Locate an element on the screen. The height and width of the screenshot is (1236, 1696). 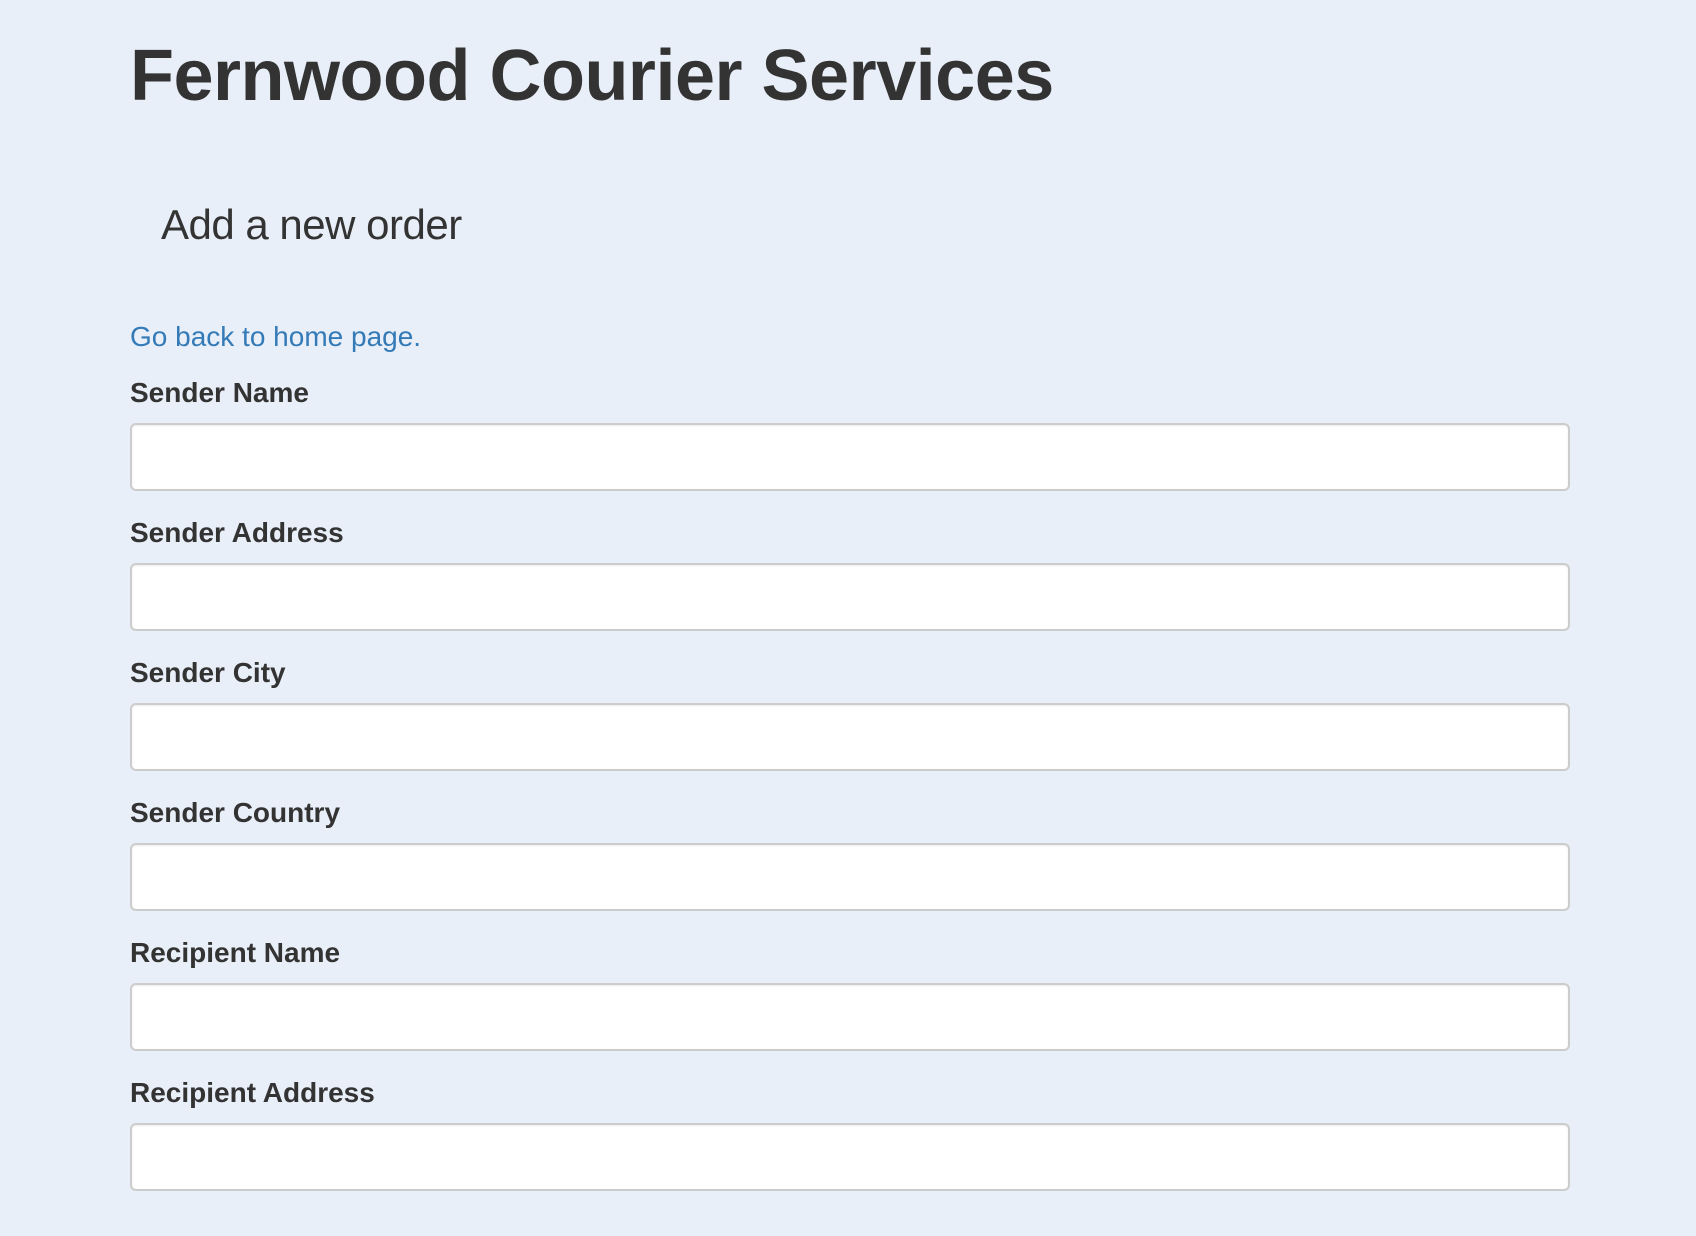
sender-city-group: Sender City is located at coordinates (850, 714).